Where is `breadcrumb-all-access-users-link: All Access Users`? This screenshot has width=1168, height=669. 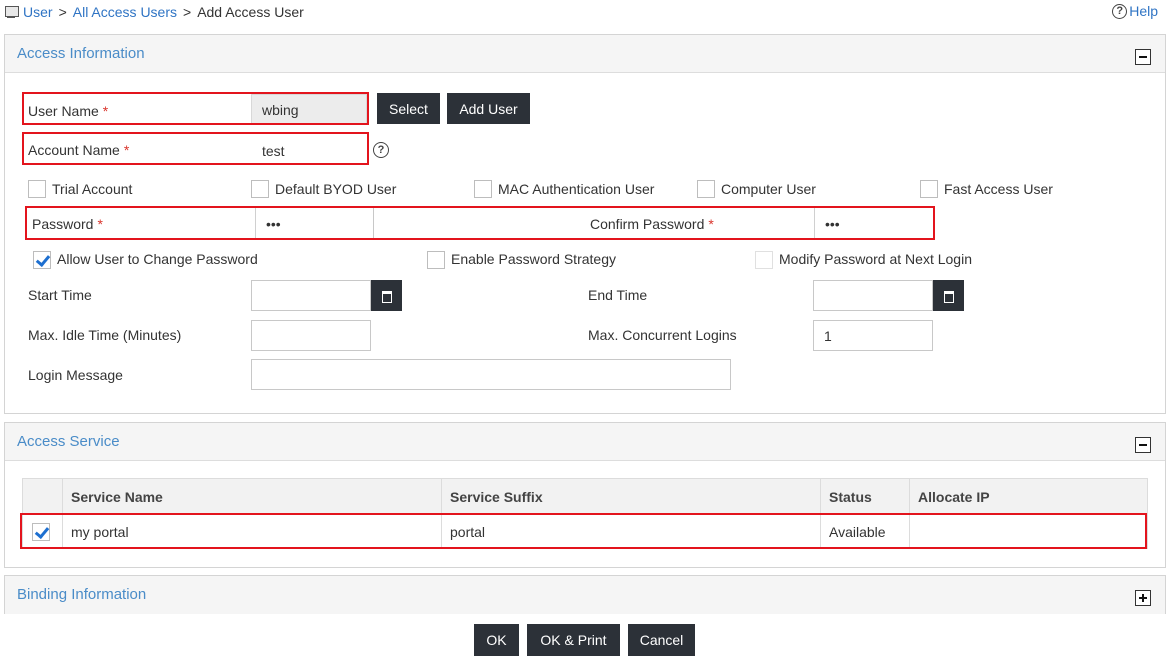 breadcrumb-all-access-users-link: All Access Users is located at coordinates (125, 12).